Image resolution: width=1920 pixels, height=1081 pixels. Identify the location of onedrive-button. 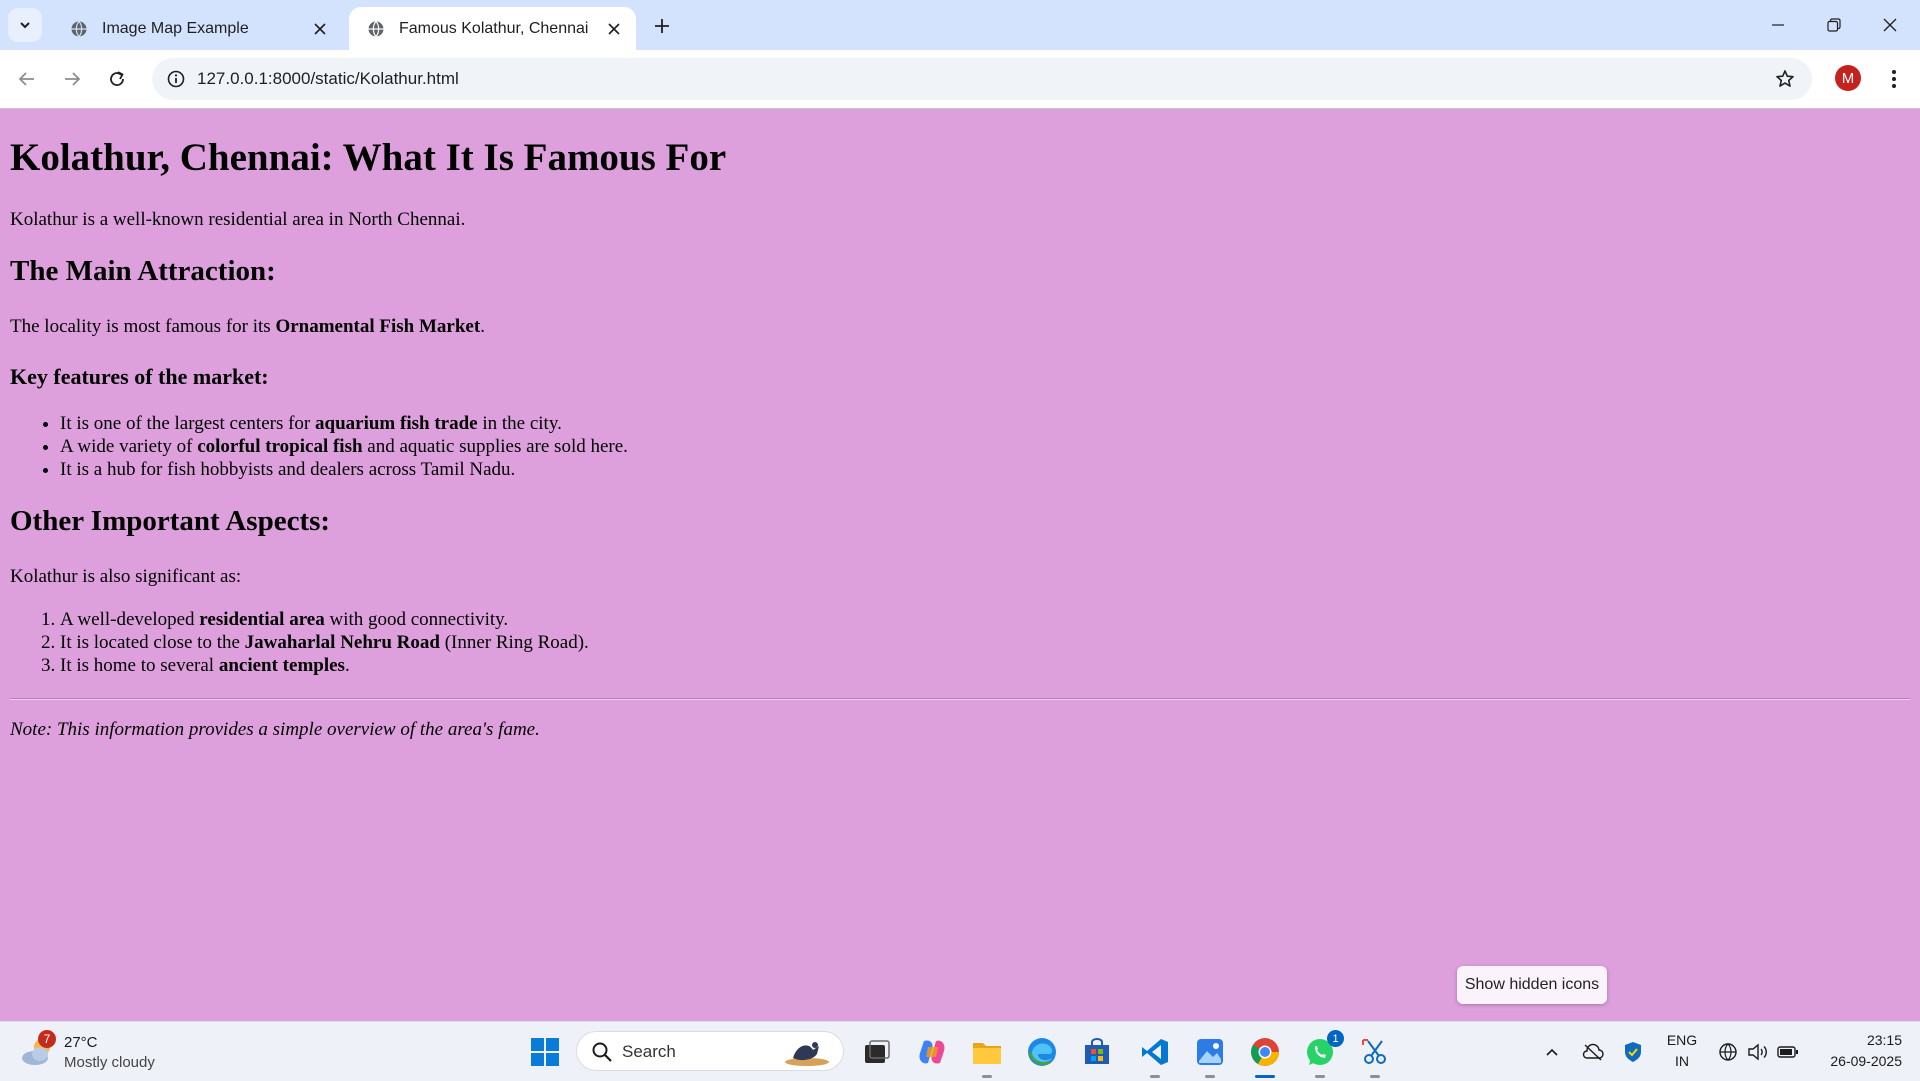
(1593, 1052).